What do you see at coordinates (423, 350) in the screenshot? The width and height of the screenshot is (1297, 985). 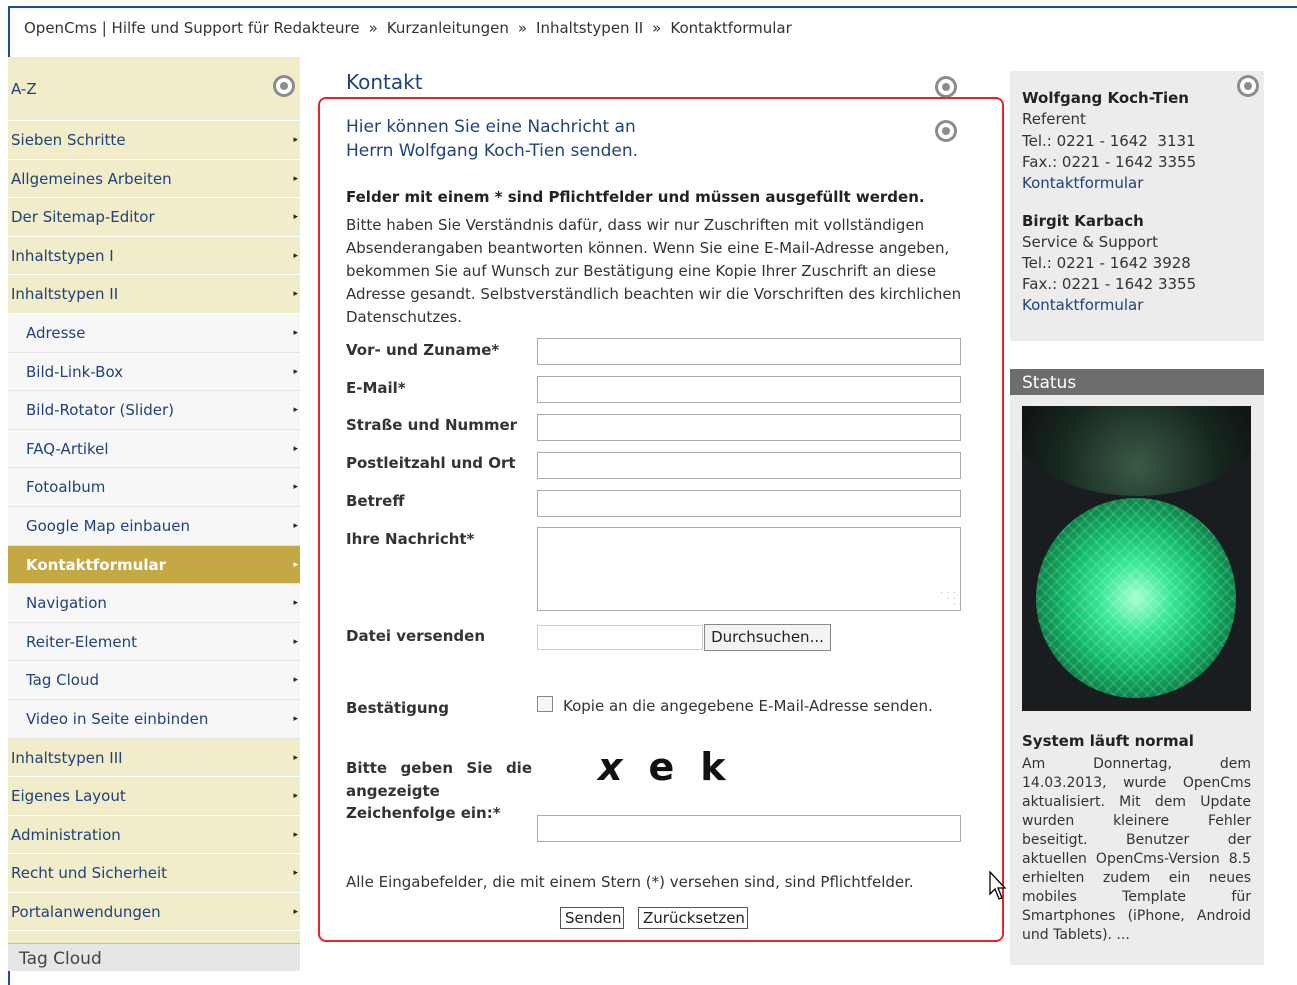 I see `name-label: Vor- und Zuname*` at bounding box center [423, 350].